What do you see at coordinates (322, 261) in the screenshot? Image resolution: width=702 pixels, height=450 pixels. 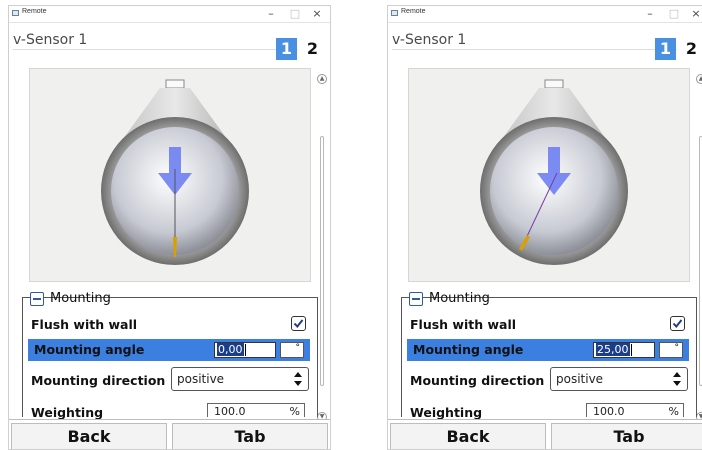 I see `scroll-thumb` at bounding box center [322, 261].